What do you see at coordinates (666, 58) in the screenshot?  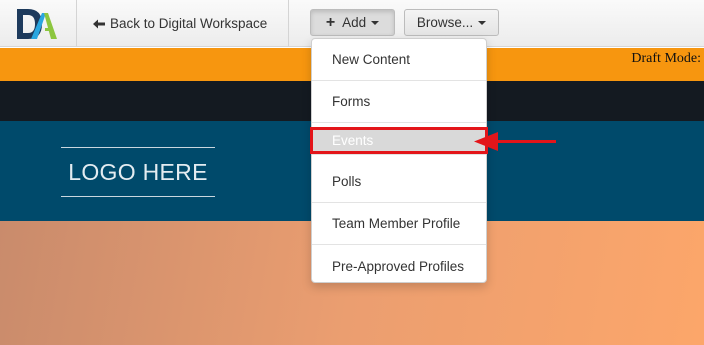 I see `draft-mode-label: Draft Mode:` at bounding box center [666, 58].